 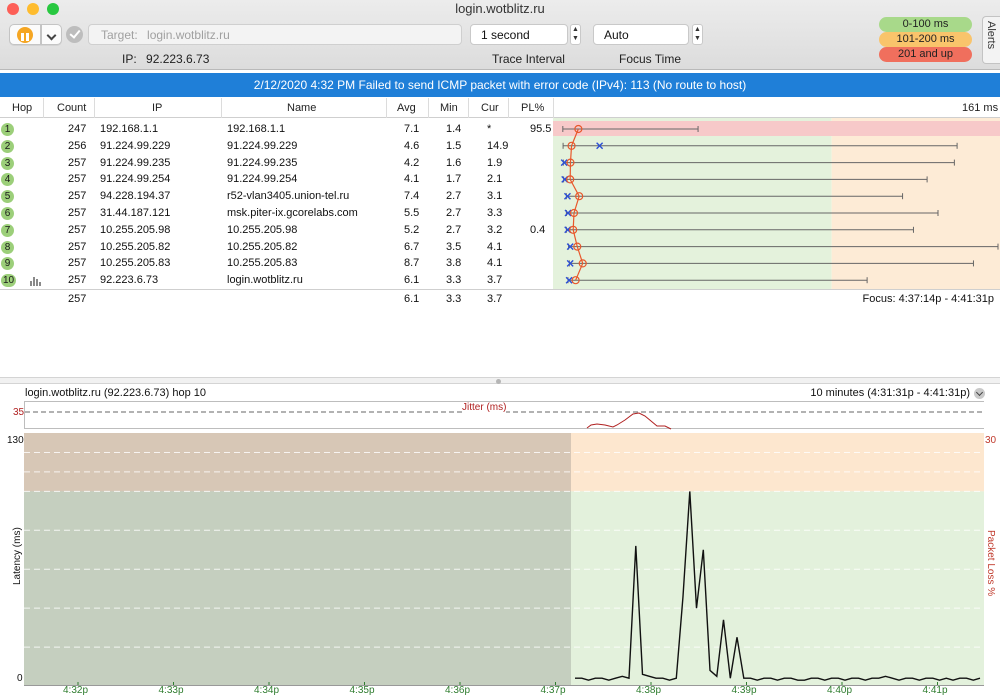 I want to click on cell-name: 91.224.99.229, so click(x=262, y=145).